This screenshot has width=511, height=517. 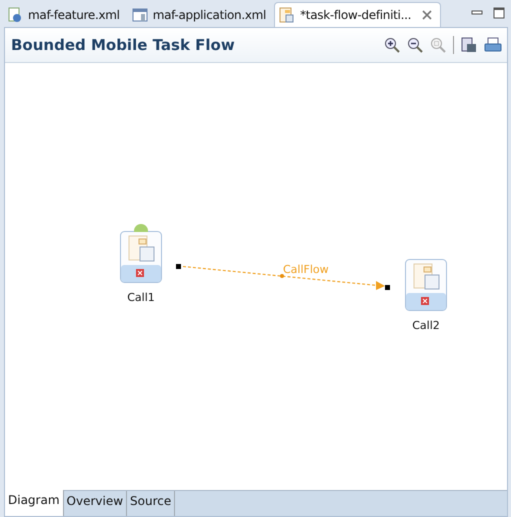 I want to click on close-icon, so click(x=427, y=15).